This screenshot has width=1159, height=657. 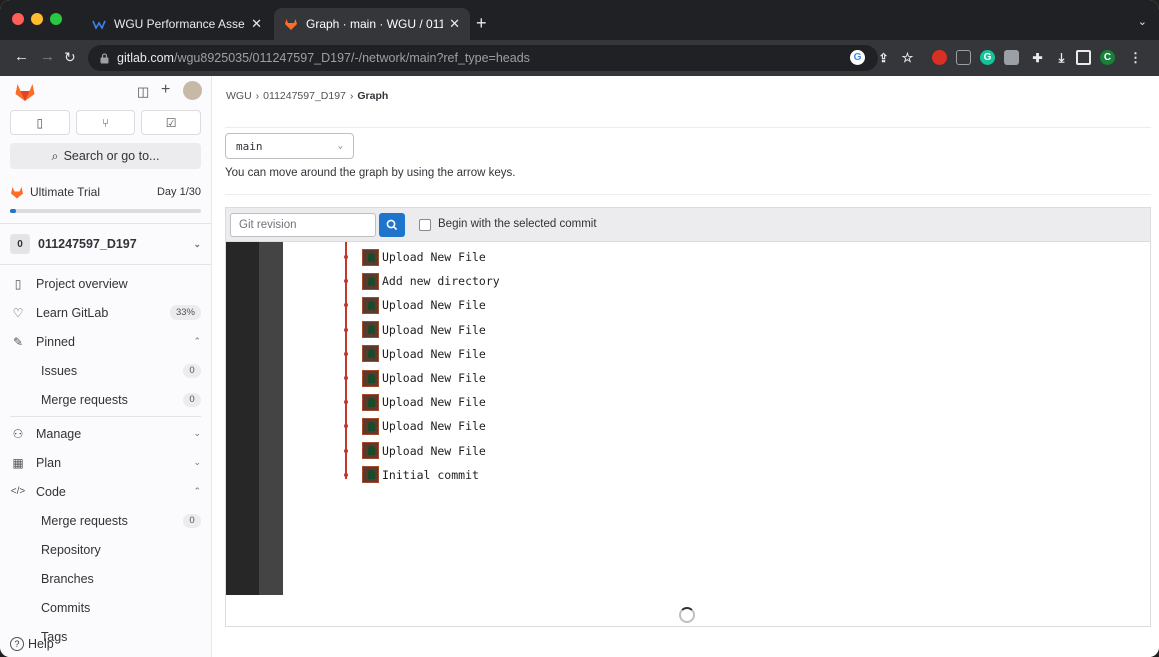 What do you see at coordinates (18, 19) in the screenshot?
I see `close-window-button` at bounding box center [18, 19].